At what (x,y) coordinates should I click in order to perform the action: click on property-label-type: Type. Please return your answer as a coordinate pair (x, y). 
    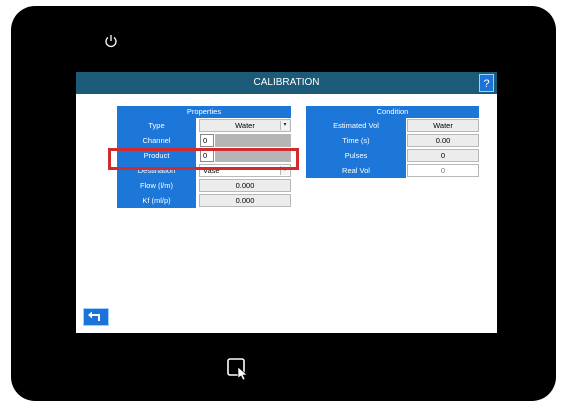
    Looking at the image, I should click on (156, 125).